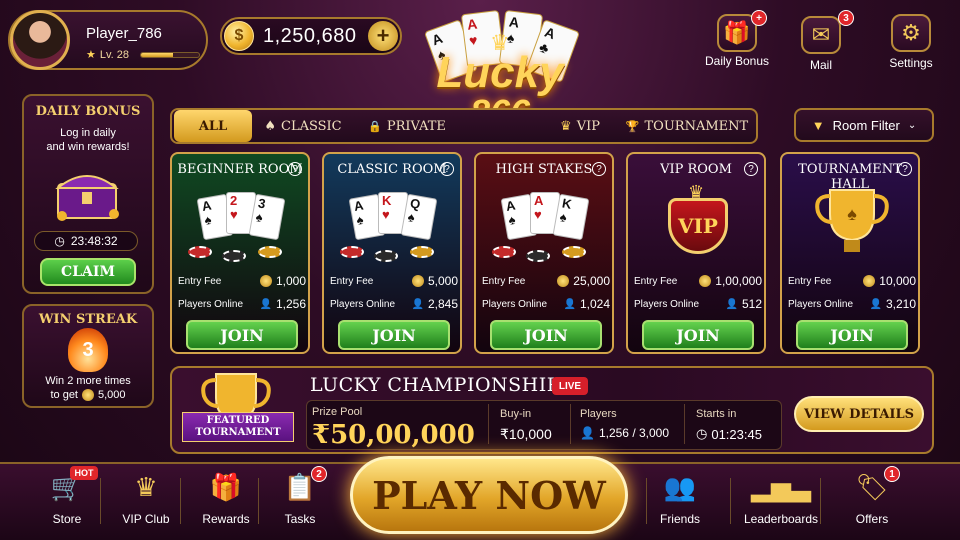  Describe the element at coordinates (170, 55) in the screenshot. I see `xp-bar` at that location.